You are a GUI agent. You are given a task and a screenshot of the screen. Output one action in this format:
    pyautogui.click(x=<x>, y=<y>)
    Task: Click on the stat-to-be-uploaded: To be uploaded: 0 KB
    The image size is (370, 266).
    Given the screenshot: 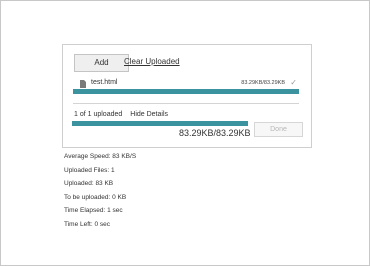 What is the action you would take?
    pyautogui.click(x=95, y=197)
    